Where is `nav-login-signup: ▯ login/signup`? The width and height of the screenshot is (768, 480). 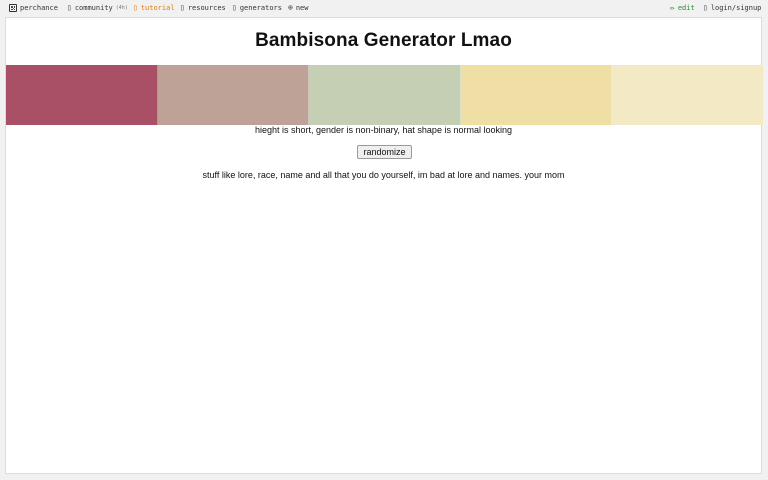 nav-login-signup: ▯ login/signup is located at coordinates (732, 8).